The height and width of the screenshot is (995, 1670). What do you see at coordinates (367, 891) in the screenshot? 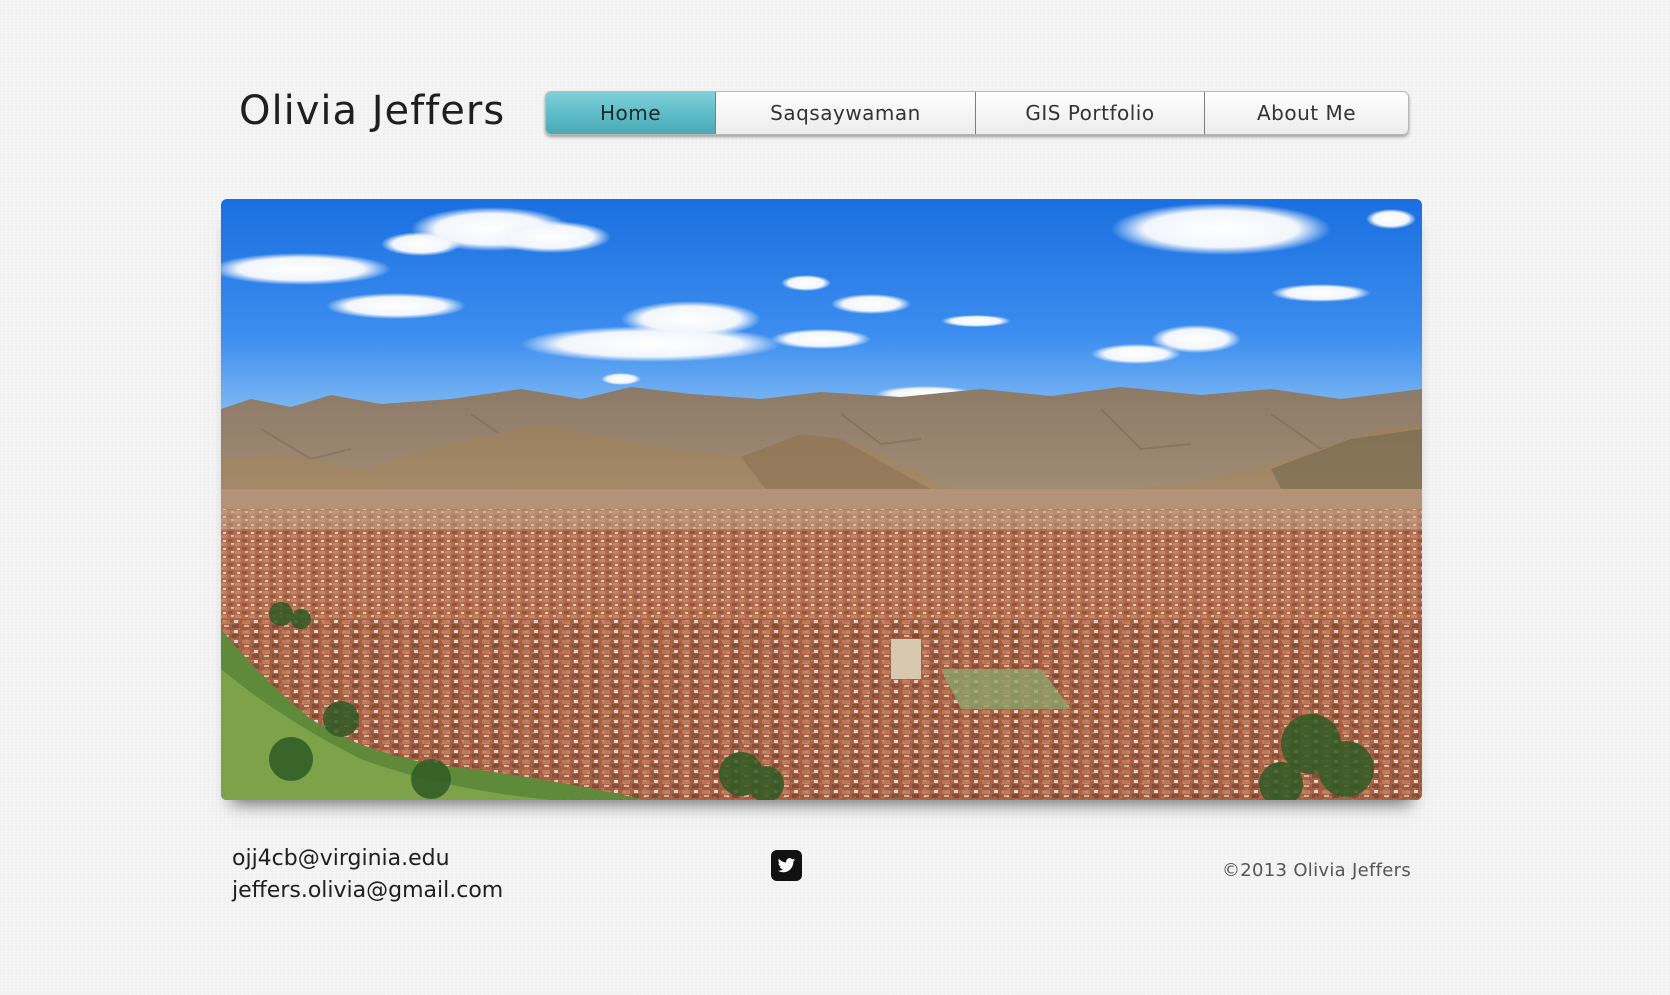
I see `email-link-gmail: jeffers.olivia@gmail.com` at bounding box center [367, 891].